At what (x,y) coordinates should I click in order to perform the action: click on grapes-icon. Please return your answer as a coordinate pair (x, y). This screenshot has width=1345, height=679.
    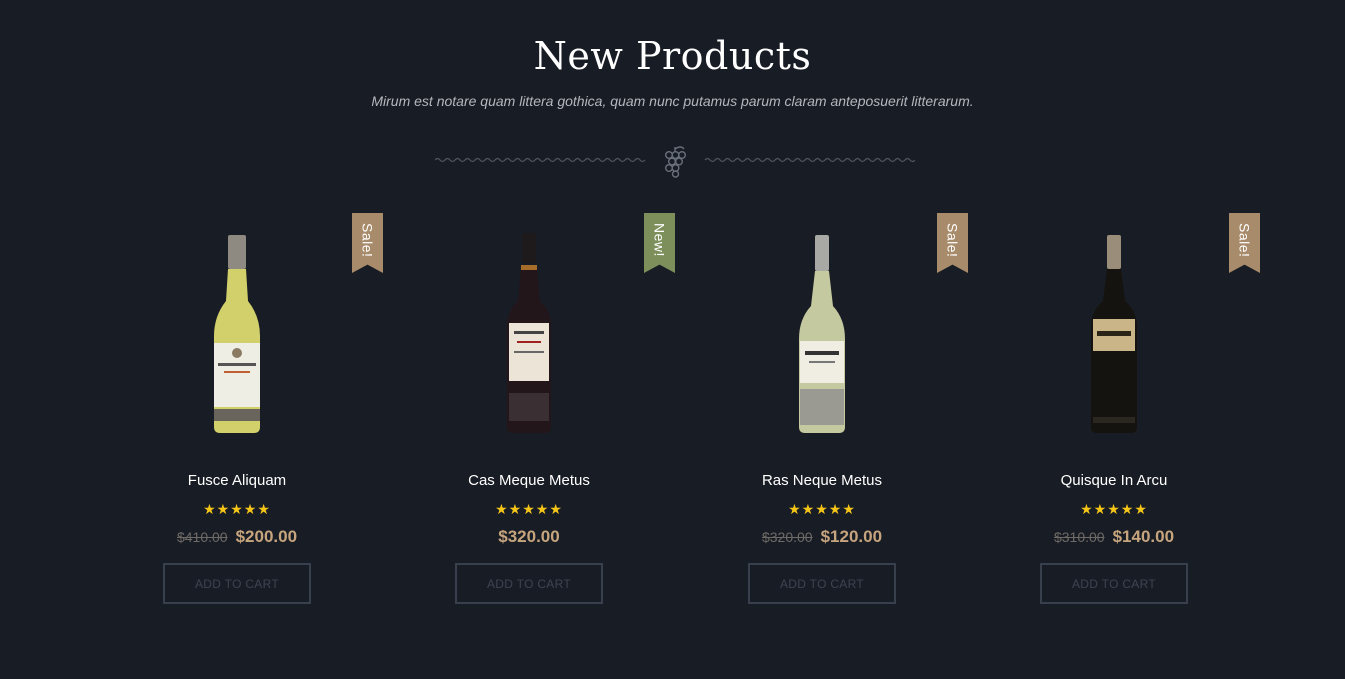
    Looking at the image, I should click on (675, 162).